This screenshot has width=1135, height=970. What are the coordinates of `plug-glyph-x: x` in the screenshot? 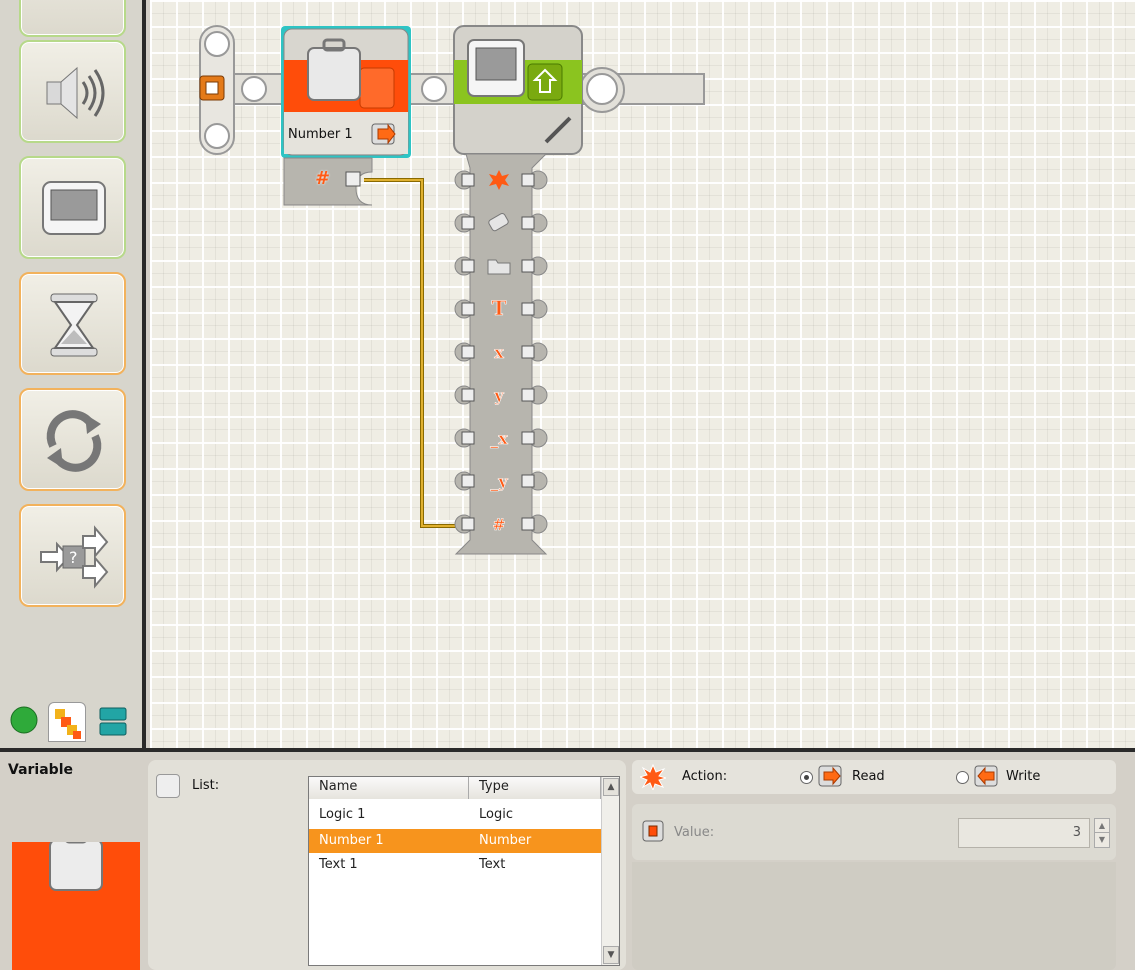 It's located at (499, 352).